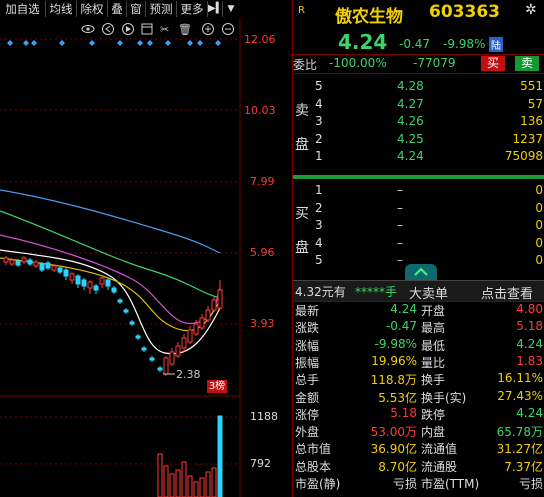  I want to click on ma-line-white, so click(110, 302).